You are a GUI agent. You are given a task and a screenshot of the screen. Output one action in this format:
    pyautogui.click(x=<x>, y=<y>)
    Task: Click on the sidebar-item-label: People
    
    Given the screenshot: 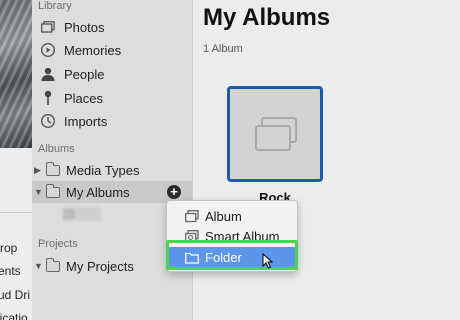 What is the action you would take?
    pyautogui.click(x=84, y=74)
    